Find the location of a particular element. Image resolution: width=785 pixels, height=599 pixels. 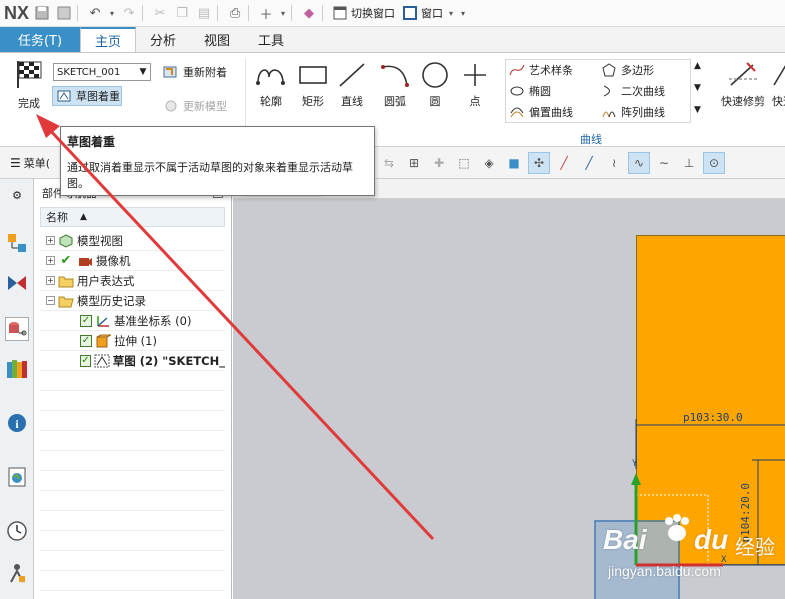

arc-tool-button: 圆弧 is located at coordinates (395, 85).